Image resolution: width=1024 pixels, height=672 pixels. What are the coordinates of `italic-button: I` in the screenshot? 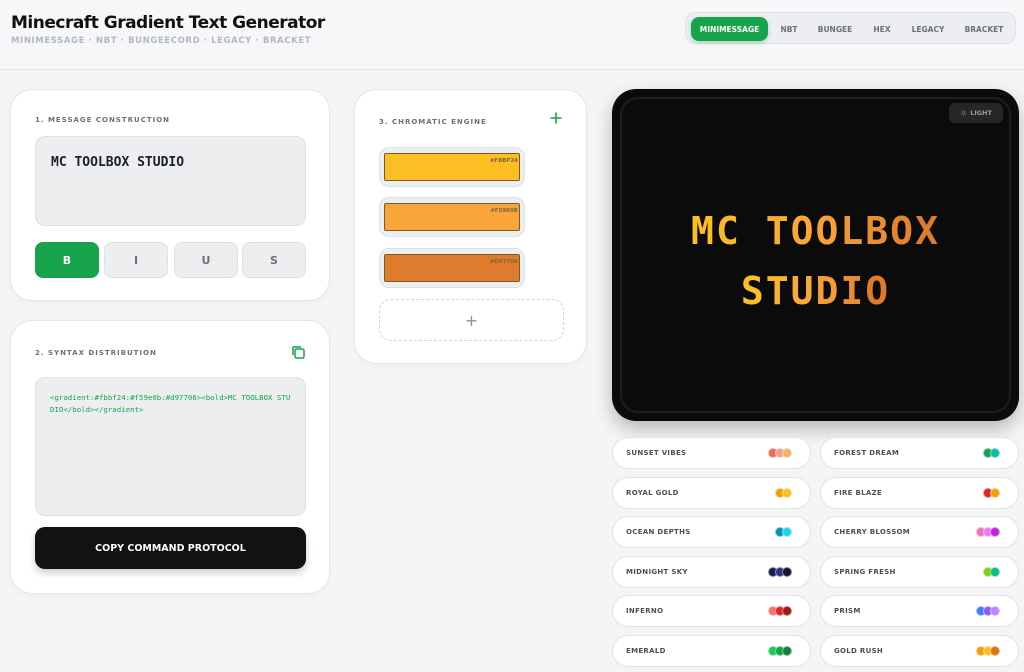 It's located at (136, 260).